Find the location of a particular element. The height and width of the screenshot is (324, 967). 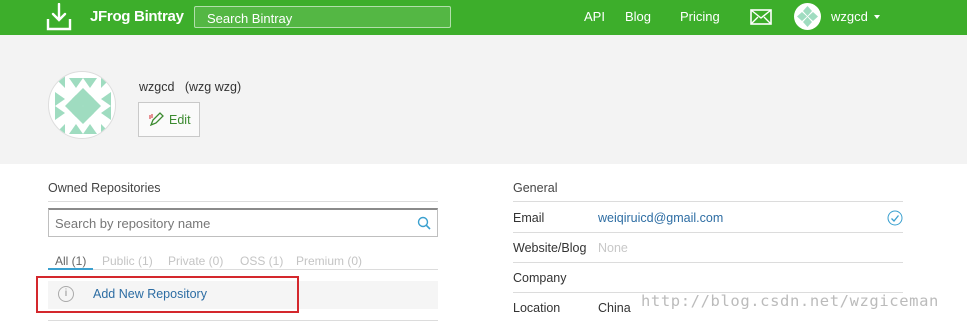

website-label: Website/Blog is located at coordinates (550, 248).